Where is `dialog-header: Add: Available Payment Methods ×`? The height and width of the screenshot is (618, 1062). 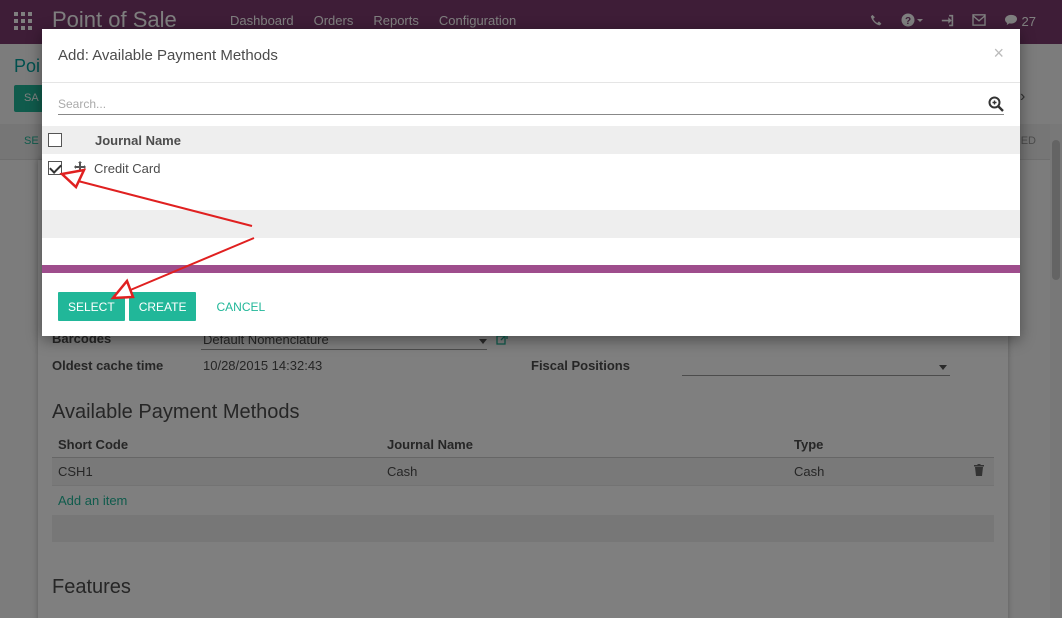
dialog-header: Add: Available Payment Methods × is located at coordinates (531, 56).